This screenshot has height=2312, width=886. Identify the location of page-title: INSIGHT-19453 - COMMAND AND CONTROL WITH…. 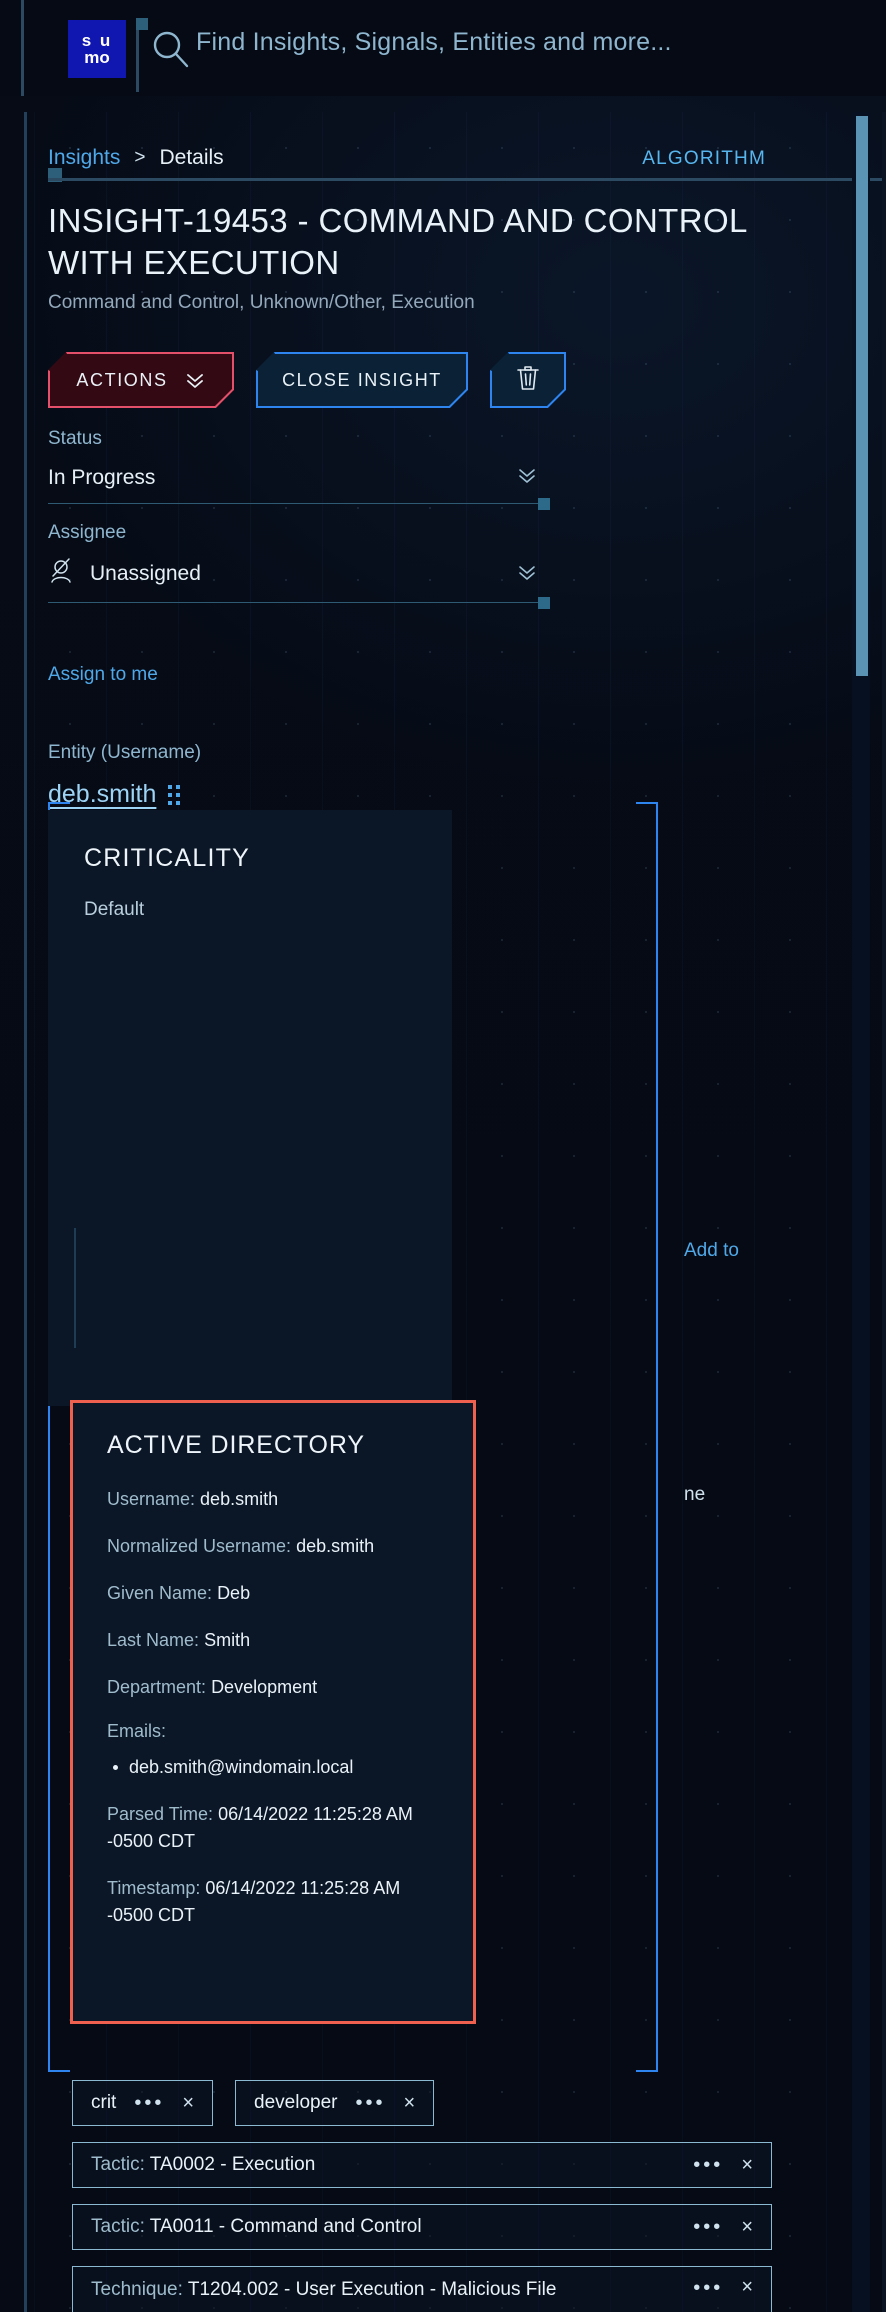
(397, 242).